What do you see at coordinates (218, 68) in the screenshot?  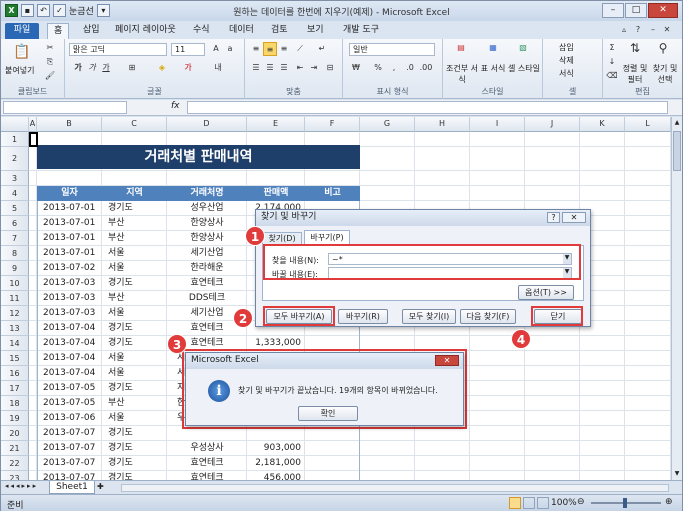 I see `phonetic-icon: 내` at bounding box center [218, 68].